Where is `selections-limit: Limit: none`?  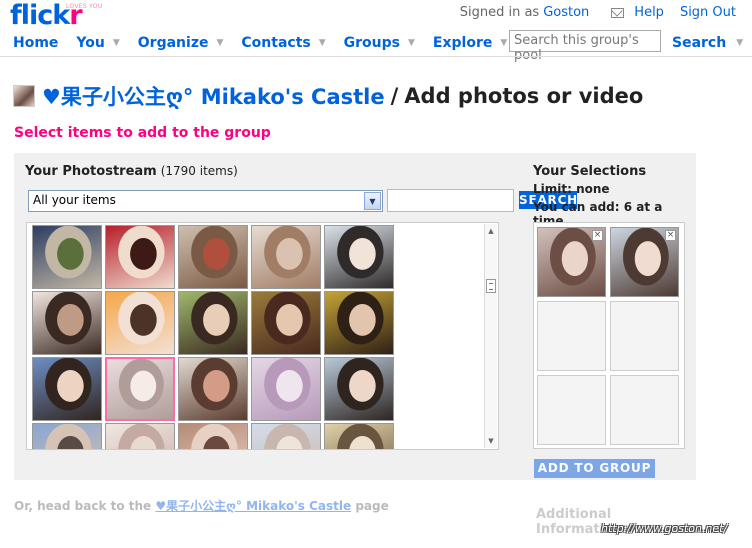
selections-limit: Limit: none is located at coordinates (571, 189).